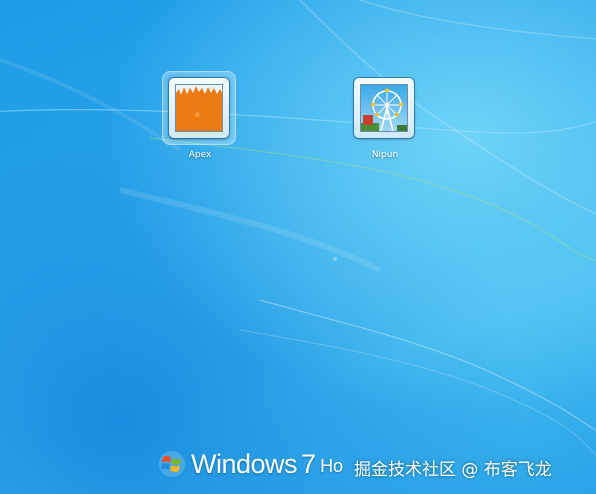 The height and width of the screenshot is (494, 596). I want to click on user-tile-nipun: Nipun, so click(385, 125).